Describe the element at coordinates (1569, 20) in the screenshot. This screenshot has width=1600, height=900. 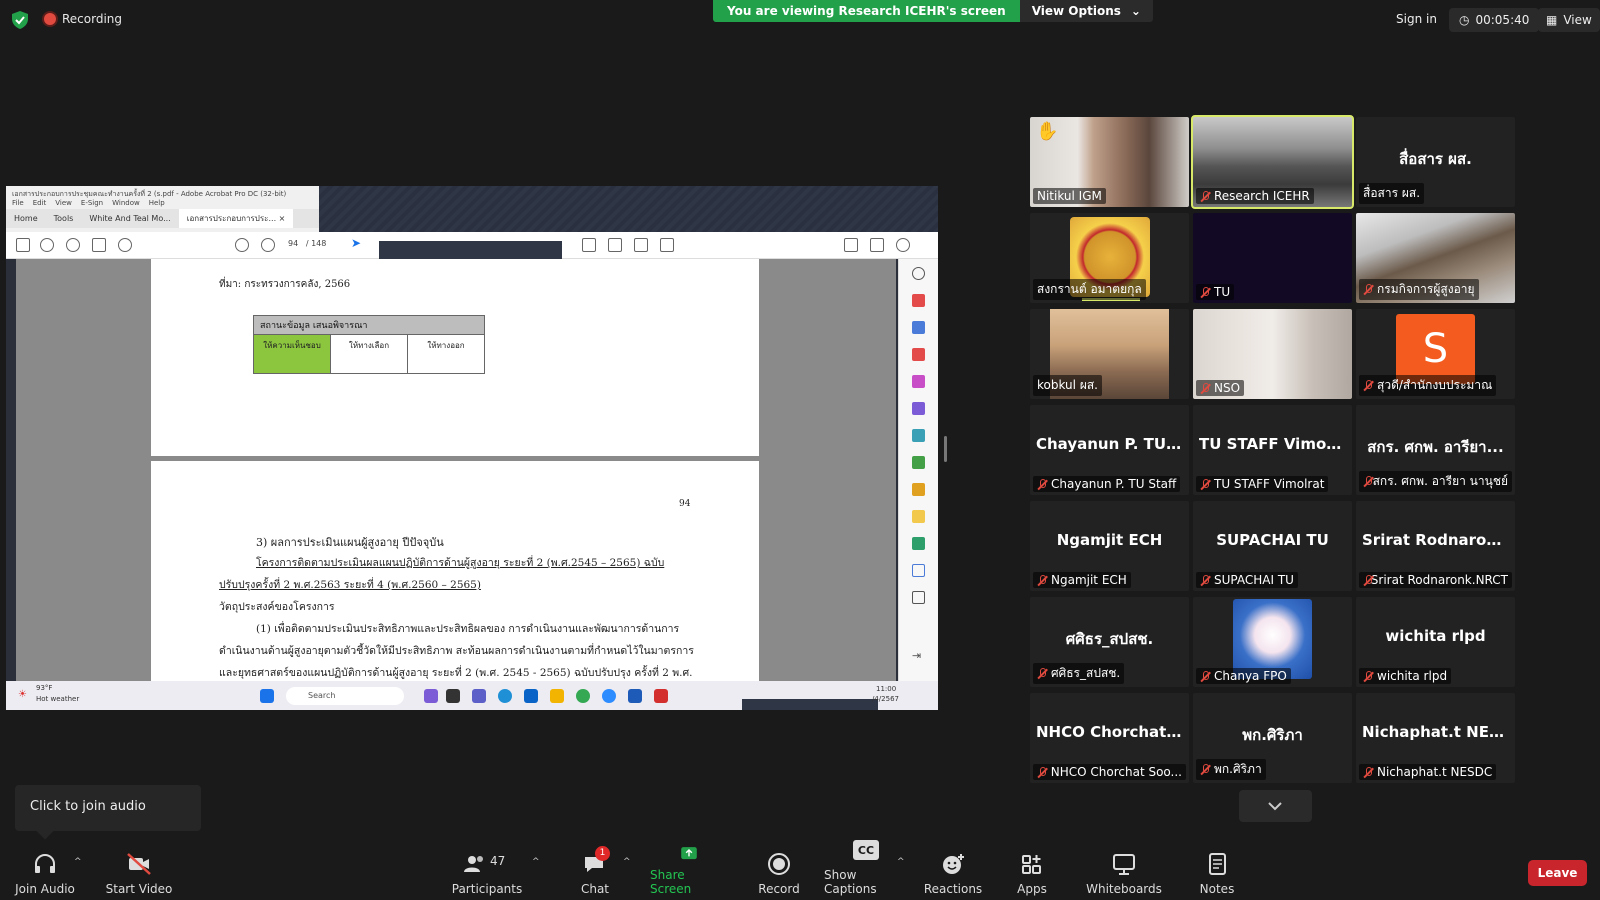
I see `view-button: ▦ View` at that location.